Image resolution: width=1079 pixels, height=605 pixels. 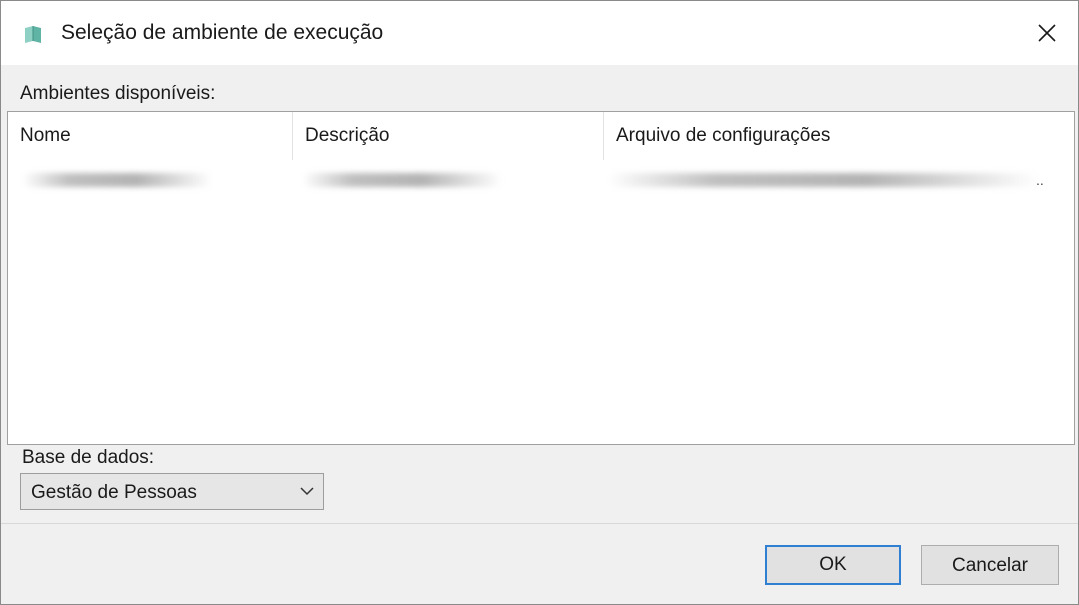 What do you see at coordinates (222, 32) in the screenshot?
I see `dialog-title: Seleção de ambiente de execução` at bounding box center [222, 32].